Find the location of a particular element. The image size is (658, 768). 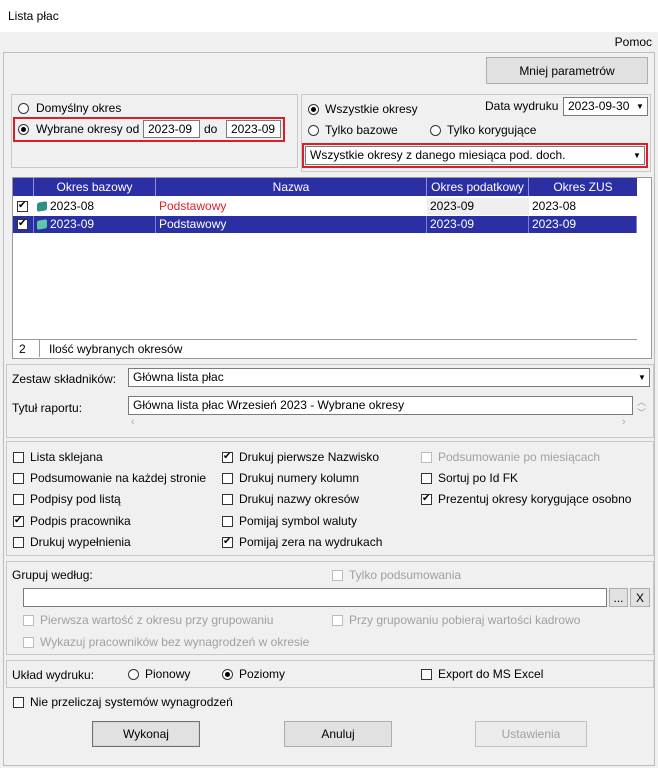

layout-group is located at coordinates (330, 674).